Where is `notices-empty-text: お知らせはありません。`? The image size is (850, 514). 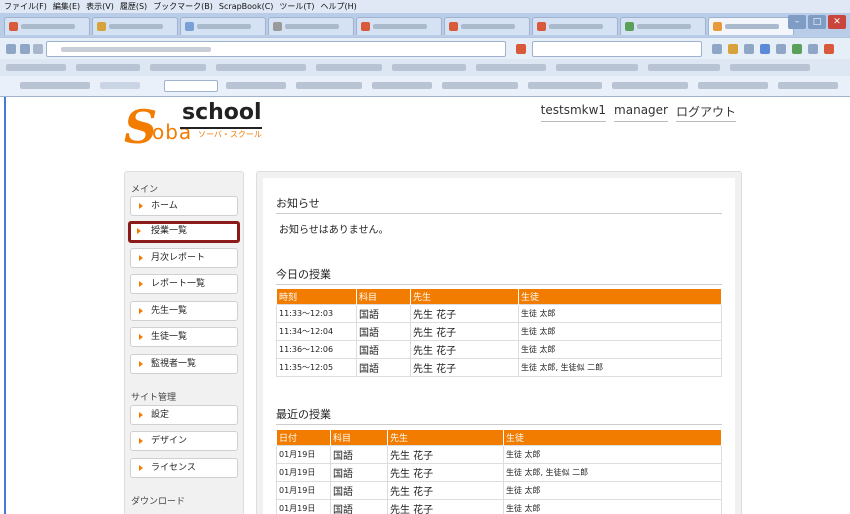 notices-empty-text: お知らせはありません。 is located at coordinates (334, 230).